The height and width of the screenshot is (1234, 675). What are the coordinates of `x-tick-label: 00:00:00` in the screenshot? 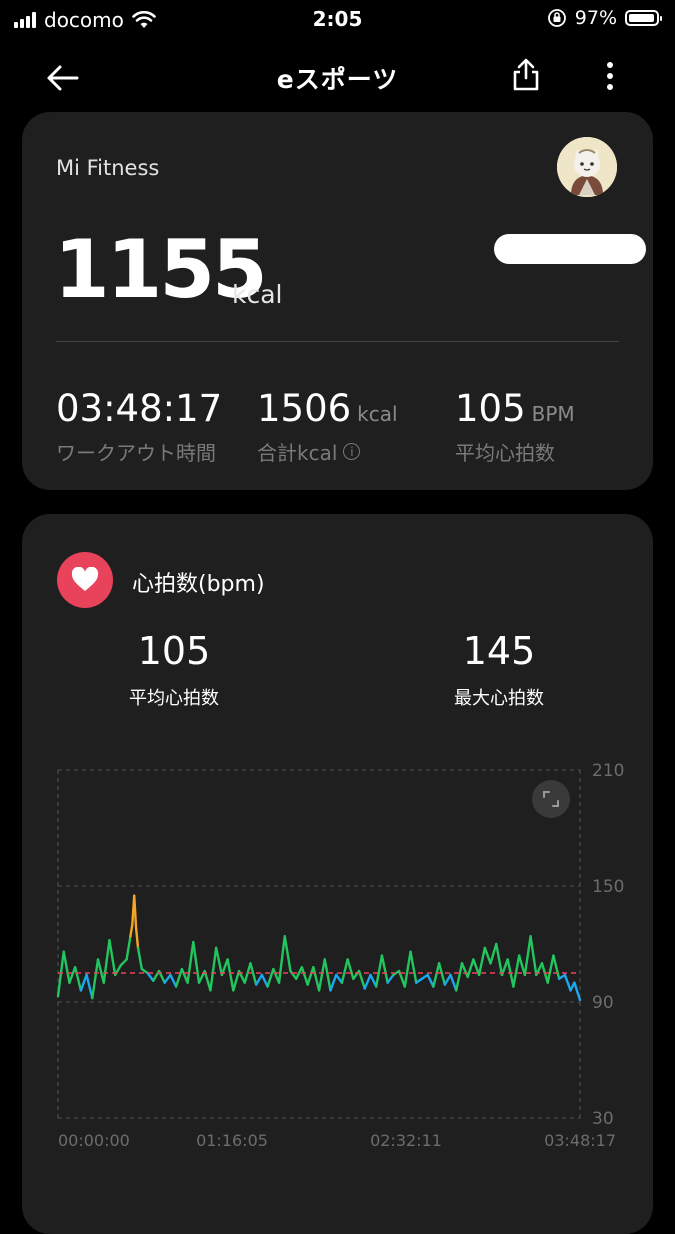 It's located at (94, 1140).